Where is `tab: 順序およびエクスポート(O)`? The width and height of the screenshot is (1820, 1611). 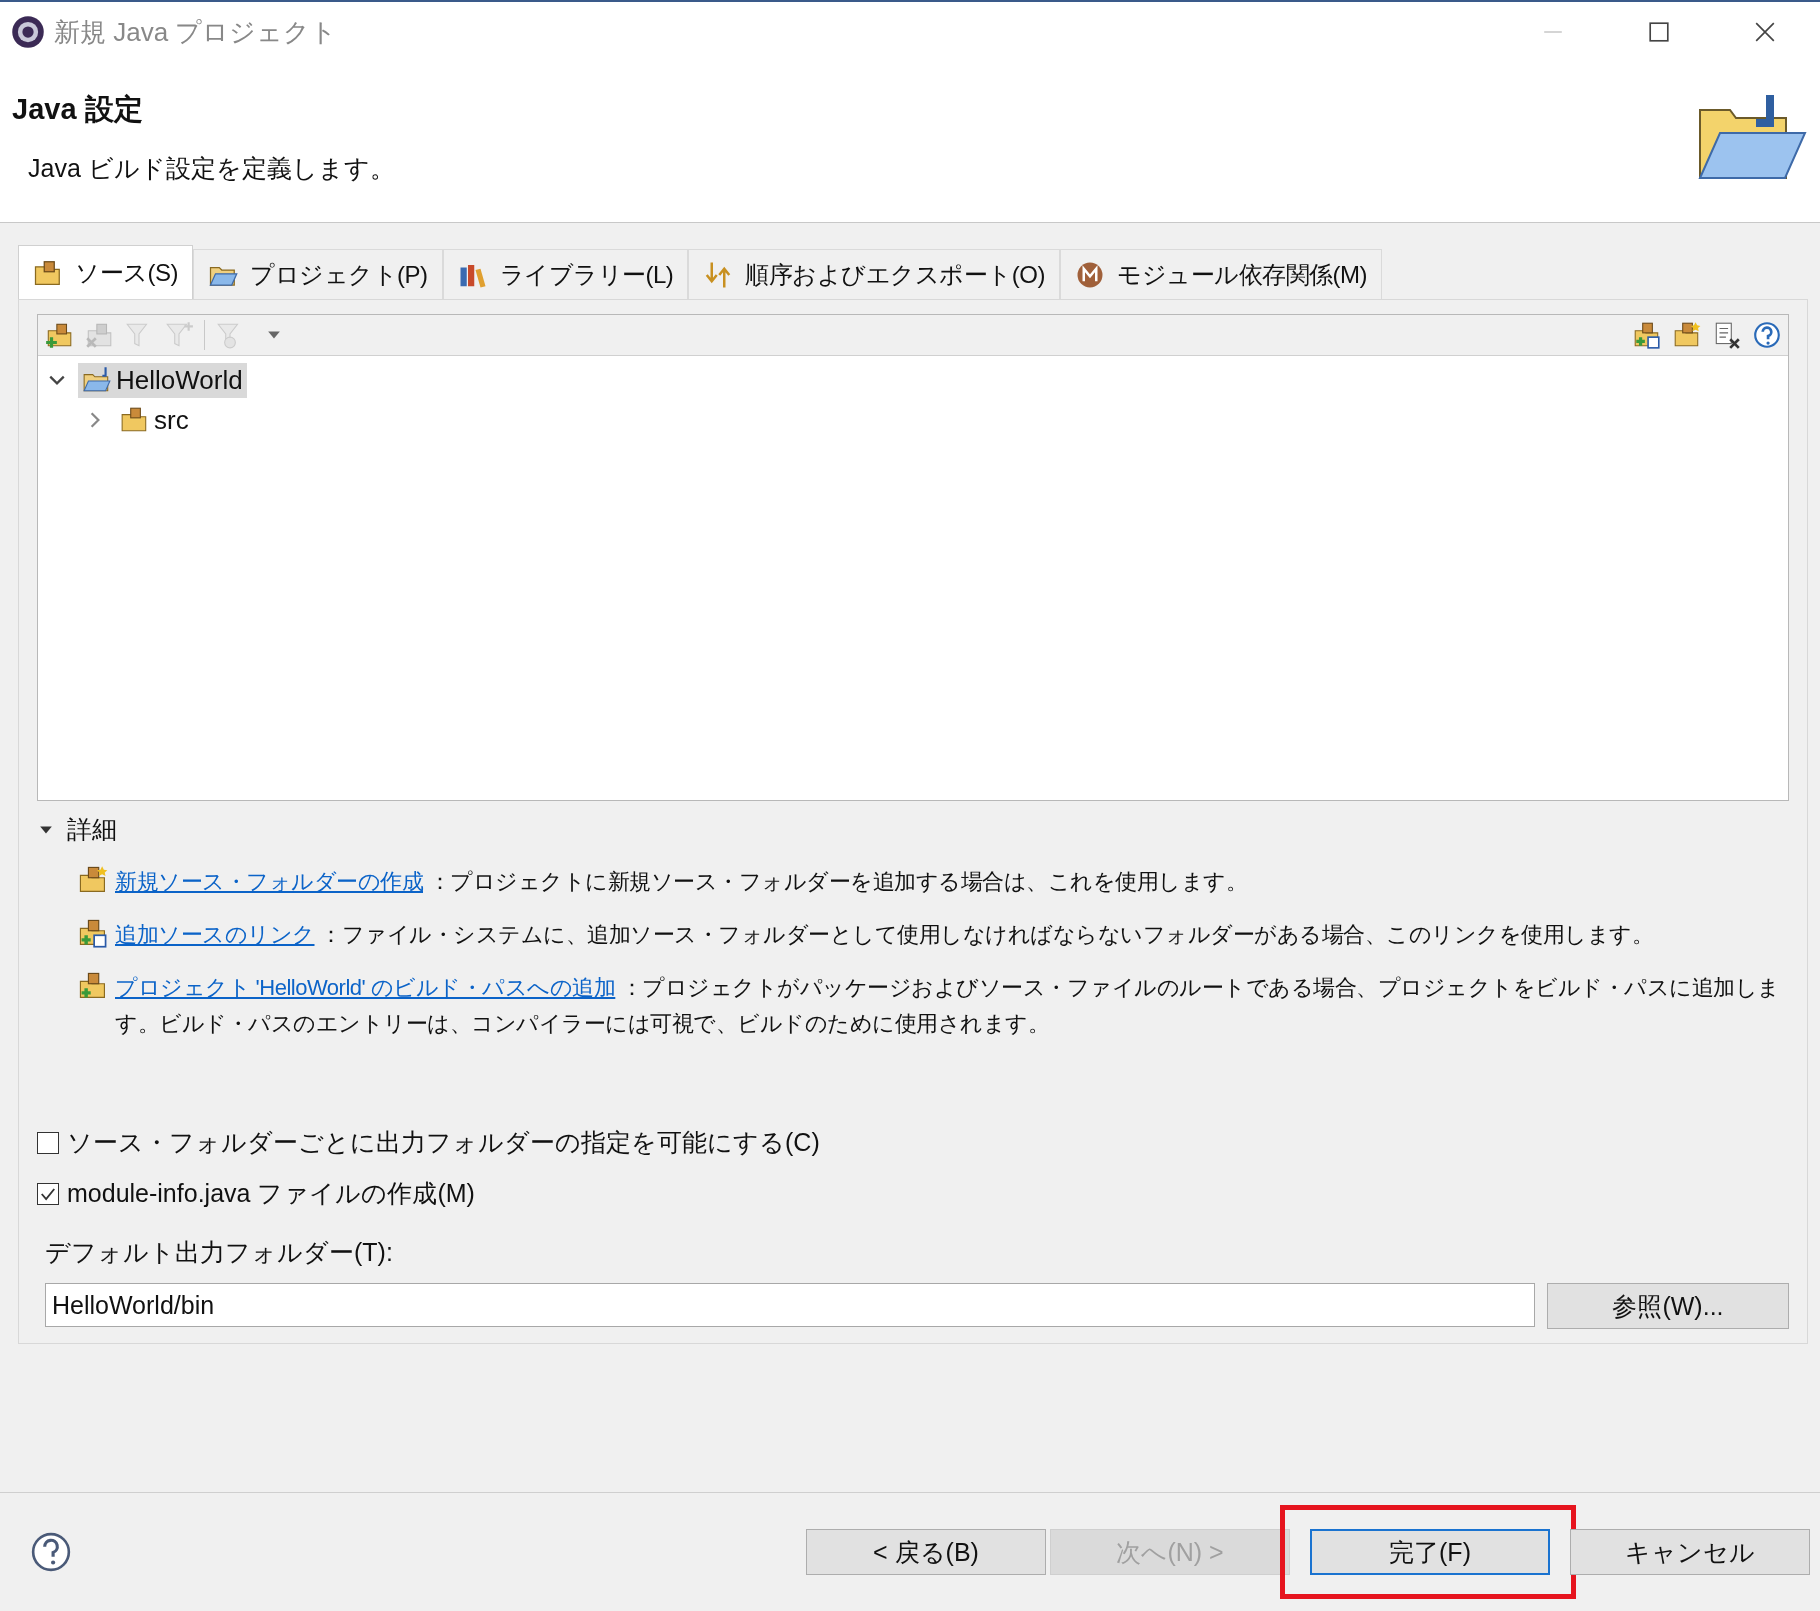
tab: 順序およびエクスポート(O) is located at coordinates (874, 274).